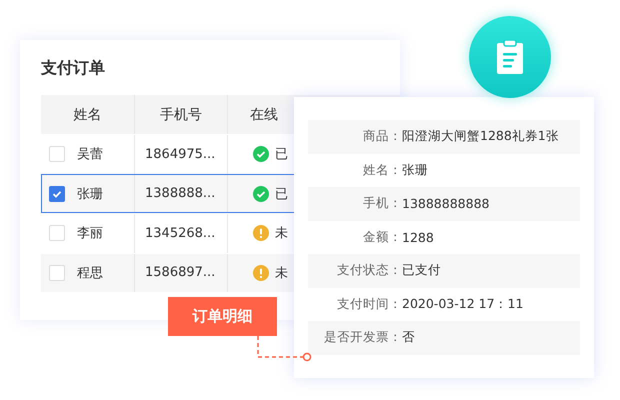  What do you see at coordinates (90, 155) in the screenshot?
I see `name-text: 吴蕾` at bounding box center [90, 155].